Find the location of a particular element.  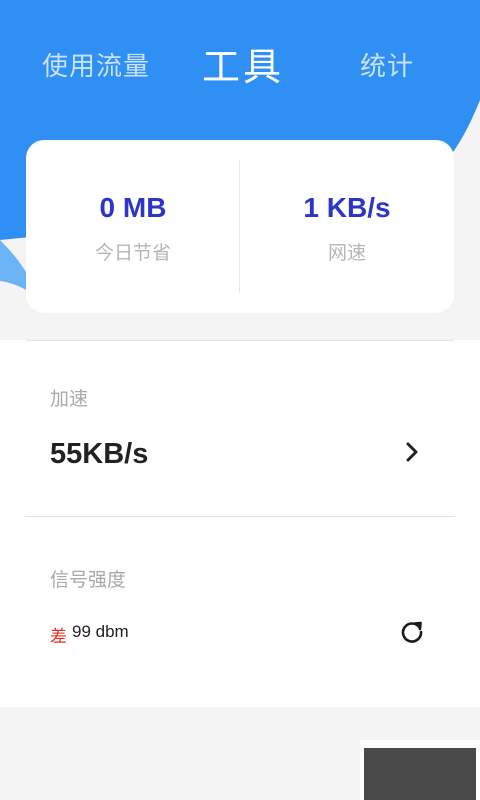

chevron-right-icon is located at coordinates (412, 452).